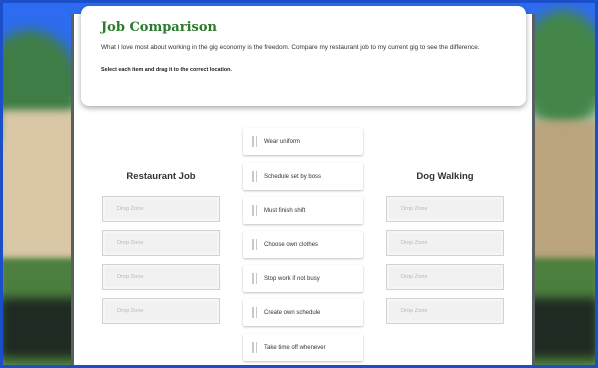  Describe the element at coordinates (295, 347) in the screenshot. I see `draggable-item-label: Take time off whenever` at that location.